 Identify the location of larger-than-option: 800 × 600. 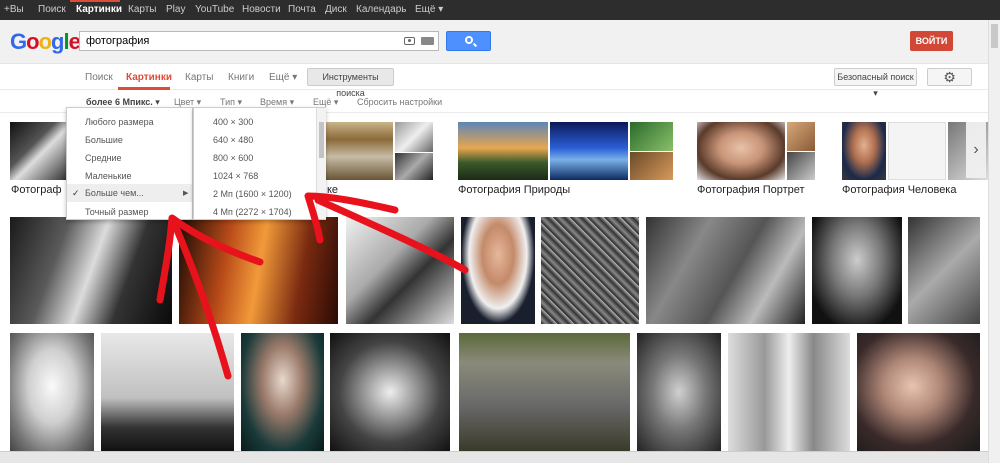
(233, 158).